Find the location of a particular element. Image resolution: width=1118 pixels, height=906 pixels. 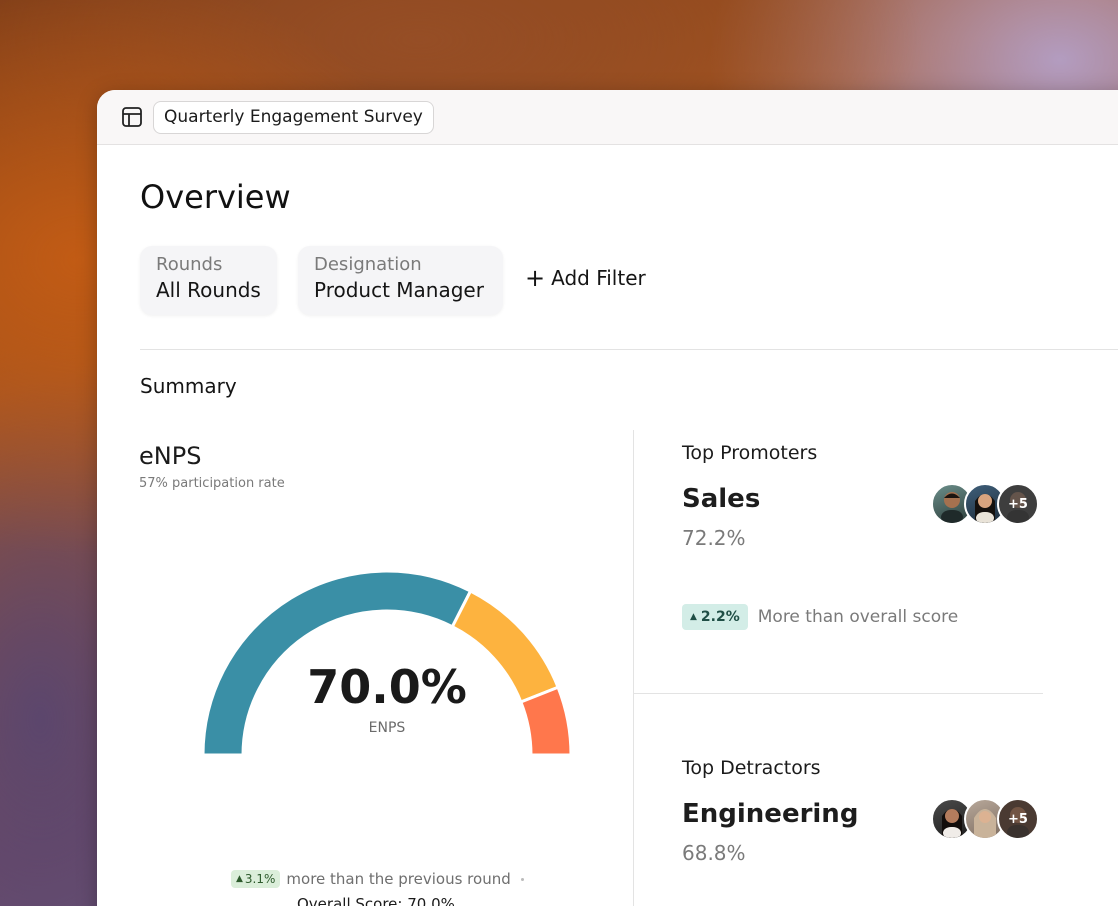

enps-title: eNPS is located at coordinates (170, 456).